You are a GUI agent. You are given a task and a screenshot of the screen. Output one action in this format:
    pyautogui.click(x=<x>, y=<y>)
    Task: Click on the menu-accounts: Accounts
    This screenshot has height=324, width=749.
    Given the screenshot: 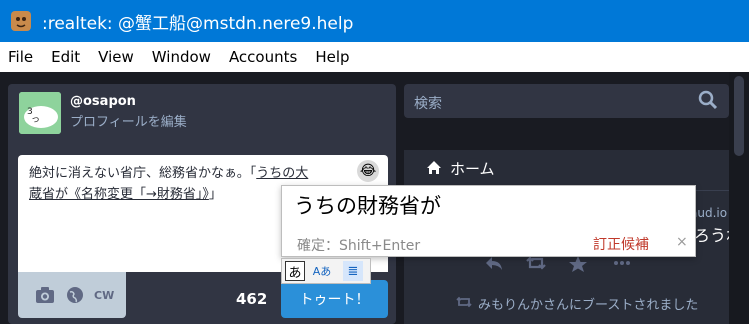 What is the action you would take?
    pyautogui.click(x=264, y=57)
    